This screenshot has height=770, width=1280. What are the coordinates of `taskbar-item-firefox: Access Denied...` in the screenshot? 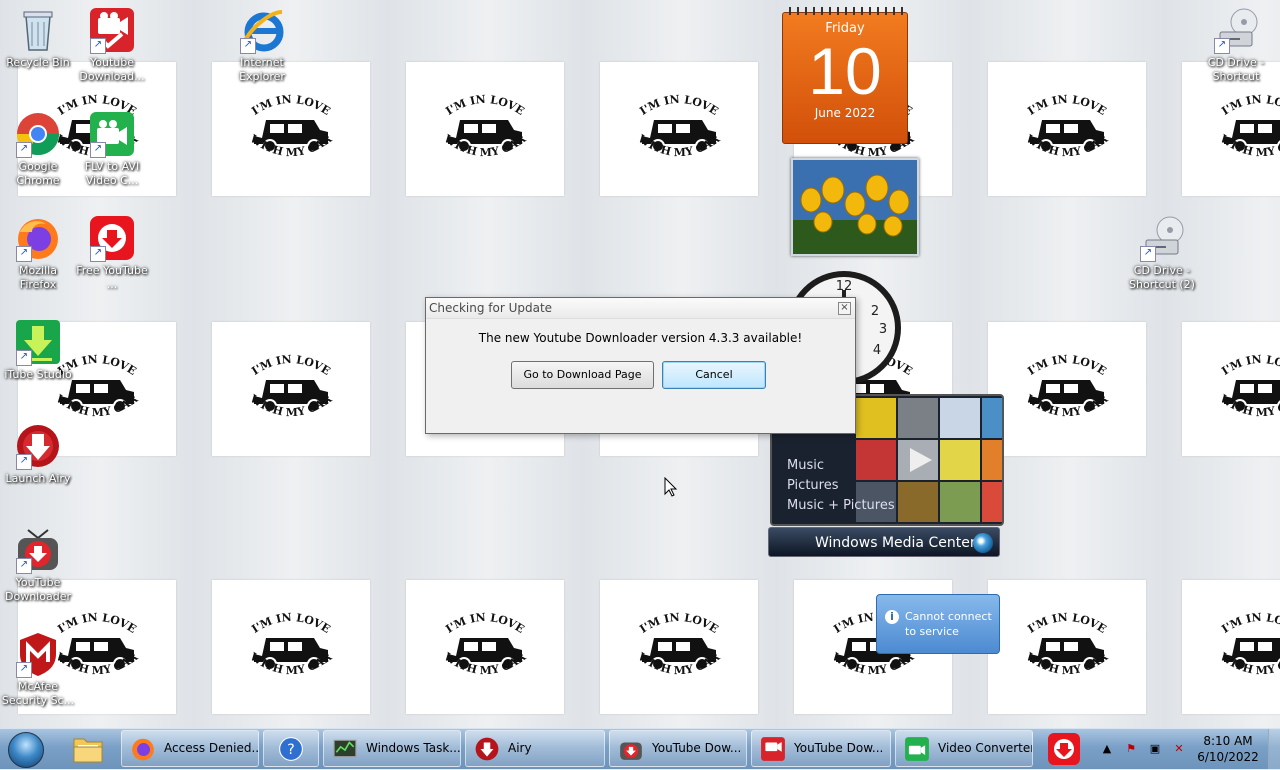 It's located at (190, 748).